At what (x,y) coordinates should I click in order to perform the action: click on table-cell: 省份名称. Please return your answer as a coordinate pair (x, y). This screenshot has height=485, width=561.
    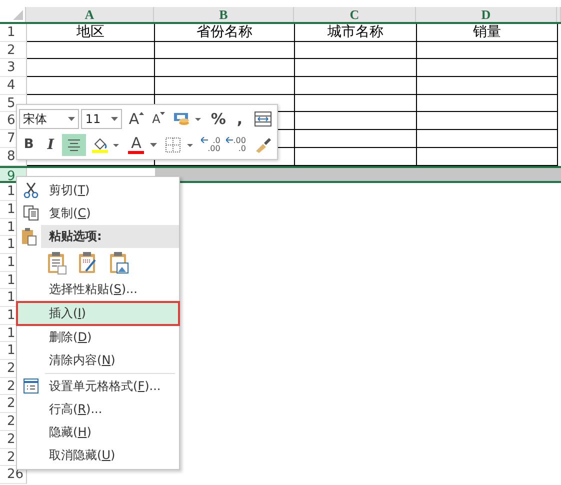
    Looking at the image, I should click on (225, 33).